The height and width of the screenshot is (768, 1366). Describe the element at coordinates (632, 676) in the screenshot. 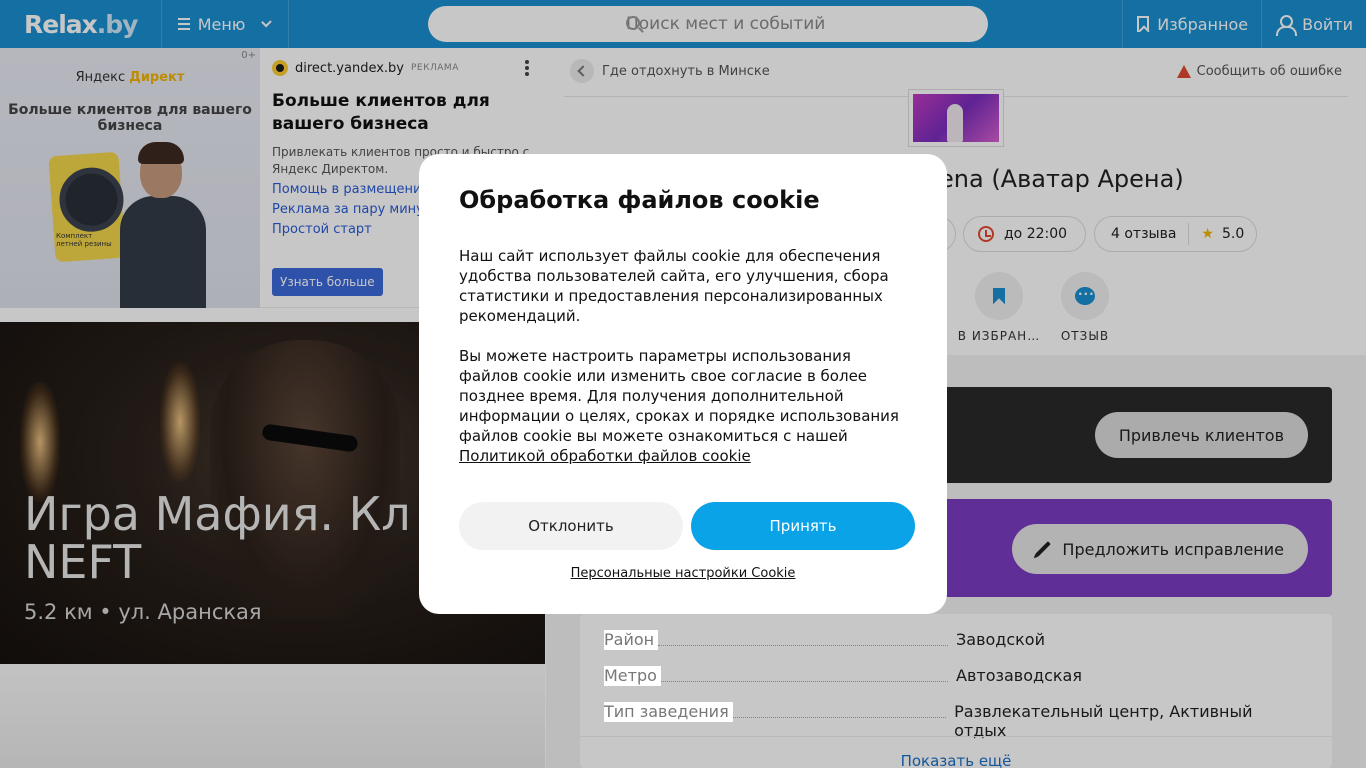

I see `info-key-text: Метро` at that location.